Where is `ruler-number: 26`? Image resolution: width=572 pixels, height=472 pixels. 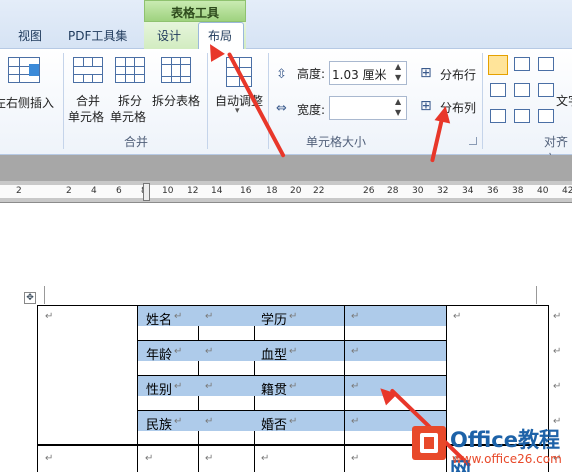 ruler-number: 26 is located at coordinates (369, 191).